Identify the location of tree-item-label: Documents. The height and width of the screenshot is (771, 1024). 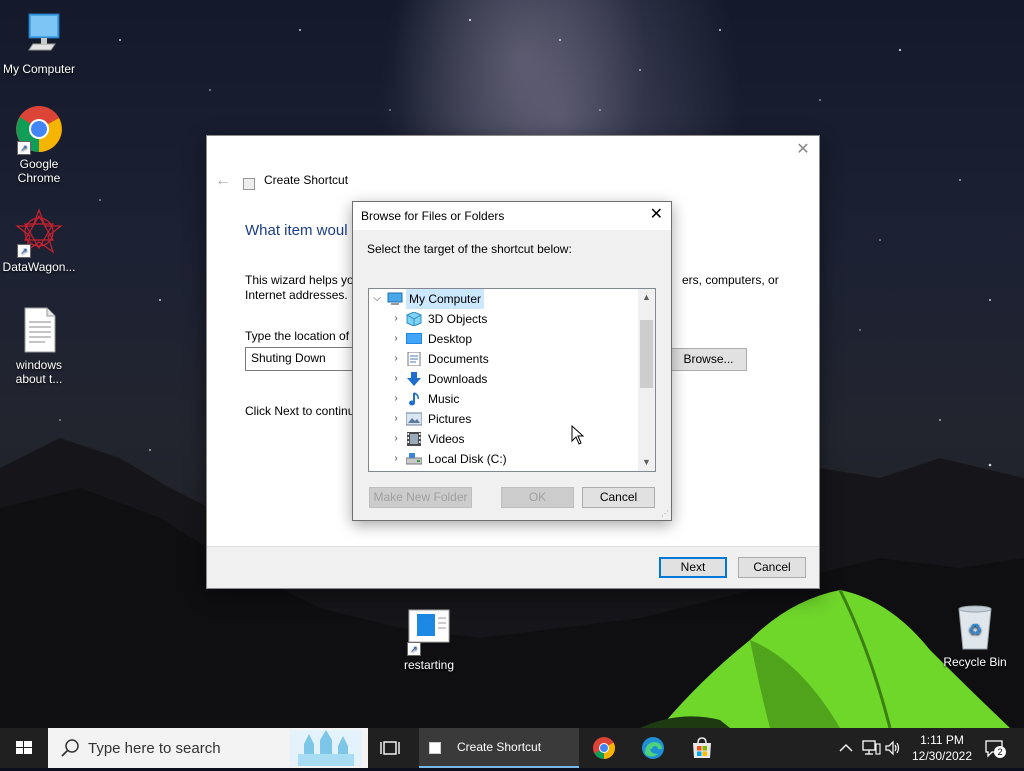
(458, 359).